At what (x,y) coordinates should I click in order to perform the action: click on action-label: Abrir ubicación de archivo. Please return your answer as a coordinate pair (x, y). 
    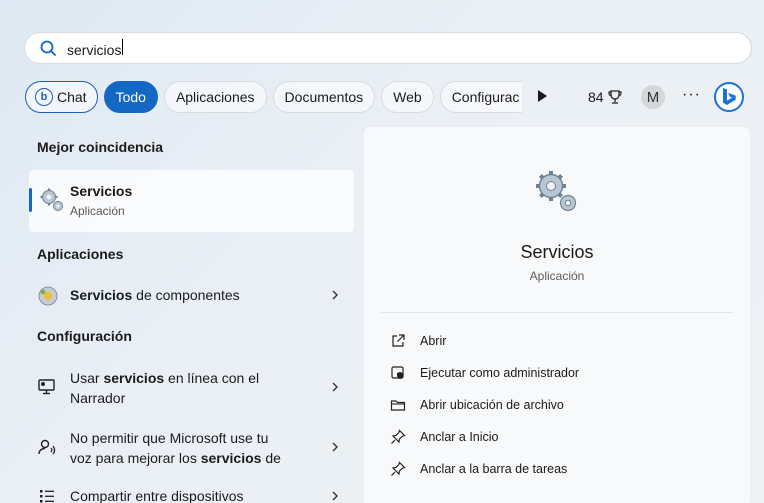
    Looking at the image, I should click on (492, 405).